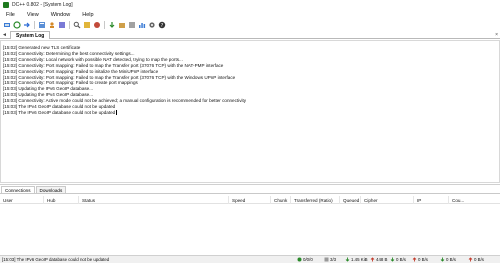  Describe the element at coordinates (281, 200) in the screenshot. I see `column-chunk: Chunk` at that location.